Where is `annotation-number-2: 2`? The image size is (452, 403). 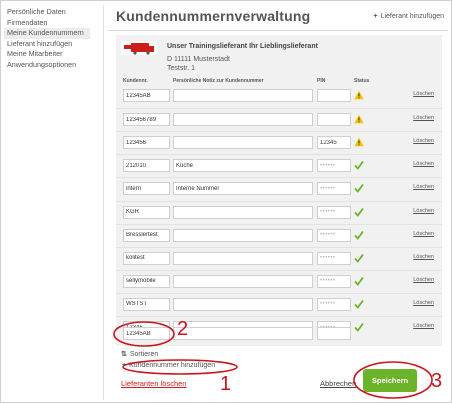
annotation-number-2: 2 is located at coordinates (183, 329).